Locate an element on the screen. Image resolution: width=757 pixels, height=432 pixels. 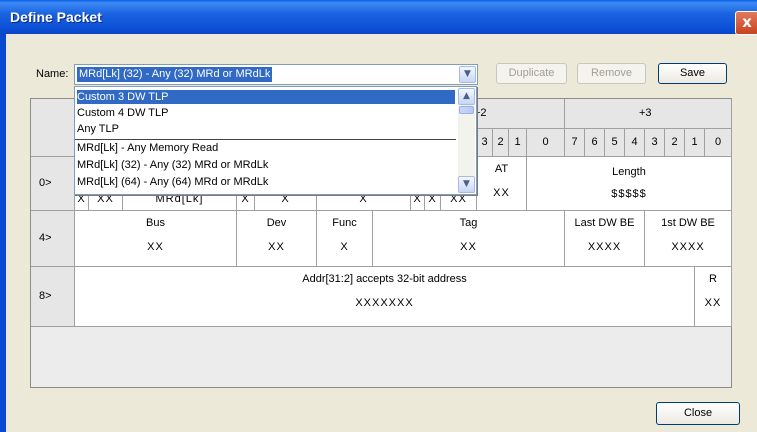
field-func: Func X is located at coordinates (345, 239).